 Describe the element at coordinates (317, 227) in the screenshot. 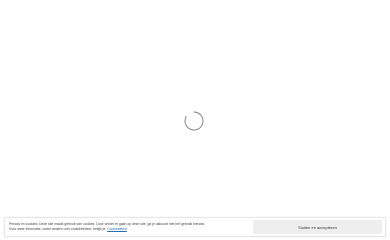

I see `close-and-accept-button: Sluiten en accepteren` at that location.